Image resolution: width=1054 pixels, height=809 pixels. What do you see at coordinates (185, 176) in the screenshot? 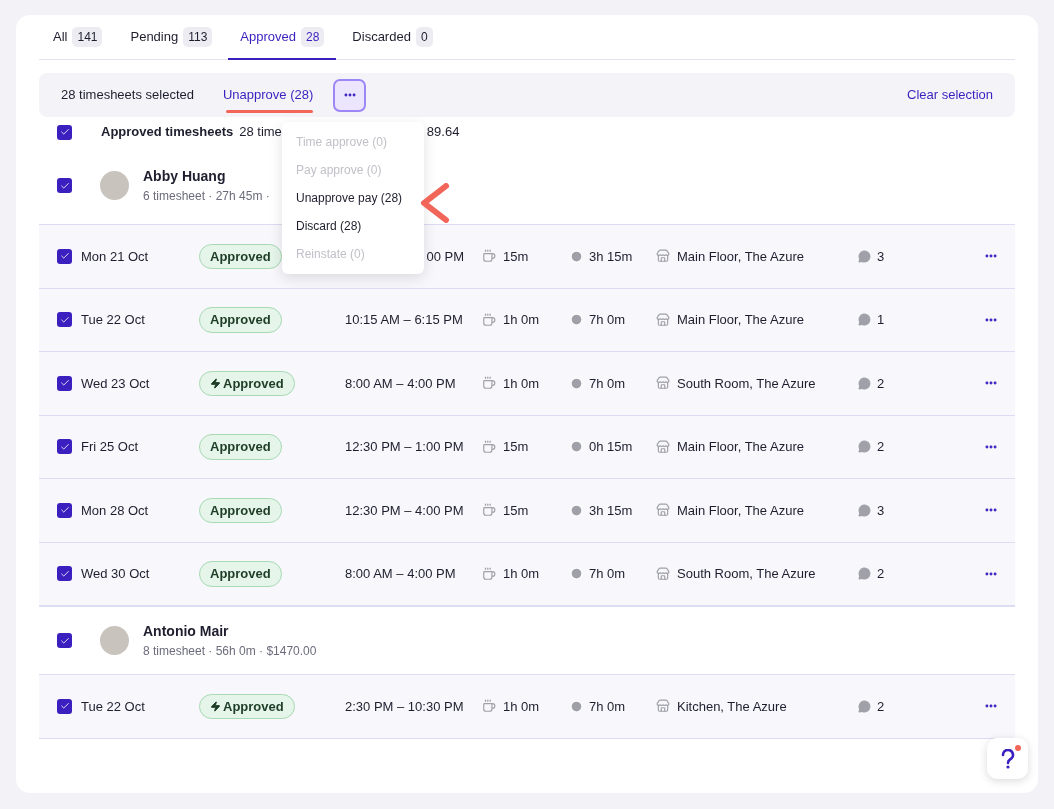
I see `employee-name: Abby Huang` at bounding box center [185, 176].